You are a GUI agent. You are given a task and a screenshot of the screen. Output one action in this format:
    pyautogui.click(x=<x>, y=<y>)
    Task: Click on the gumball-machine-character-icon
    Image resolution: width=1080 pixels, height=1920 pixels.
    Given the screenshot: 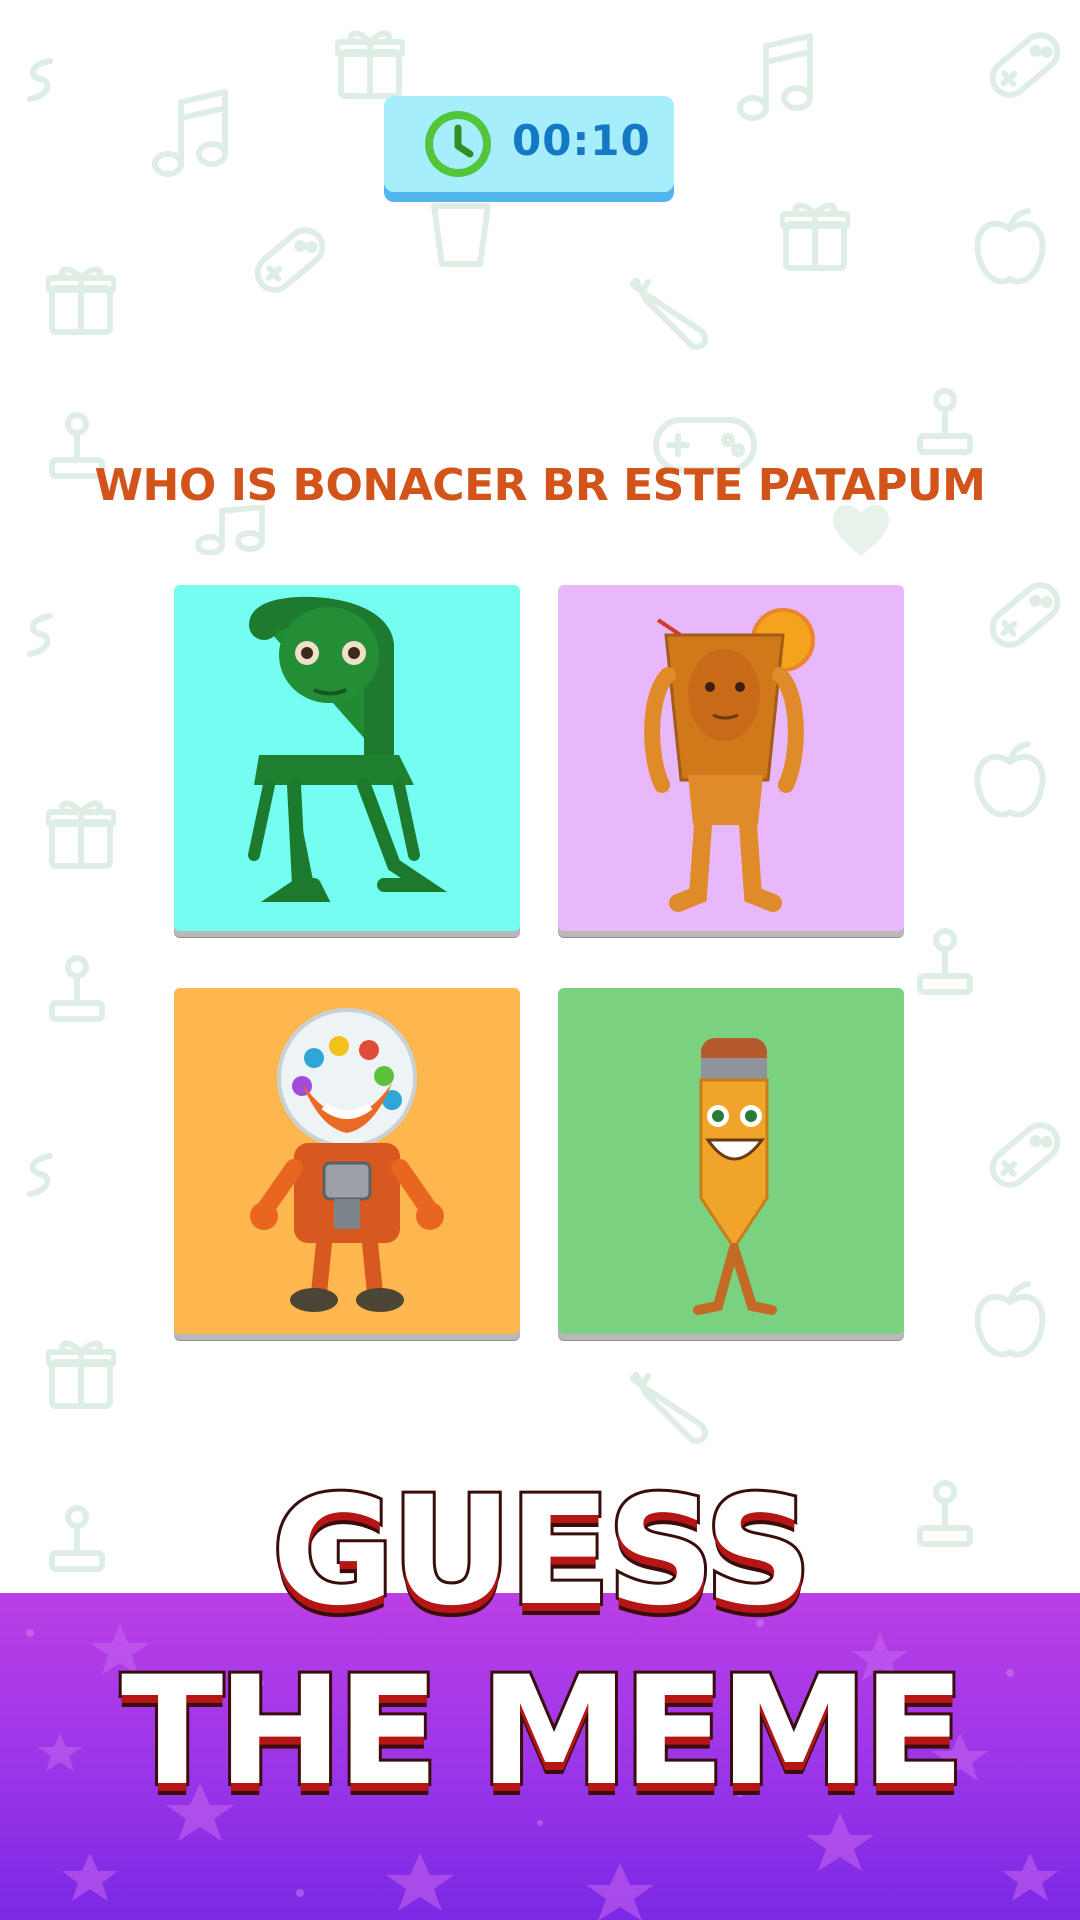 What is the action you would take?
    pyautogui.click(x=347, y=1160)
    